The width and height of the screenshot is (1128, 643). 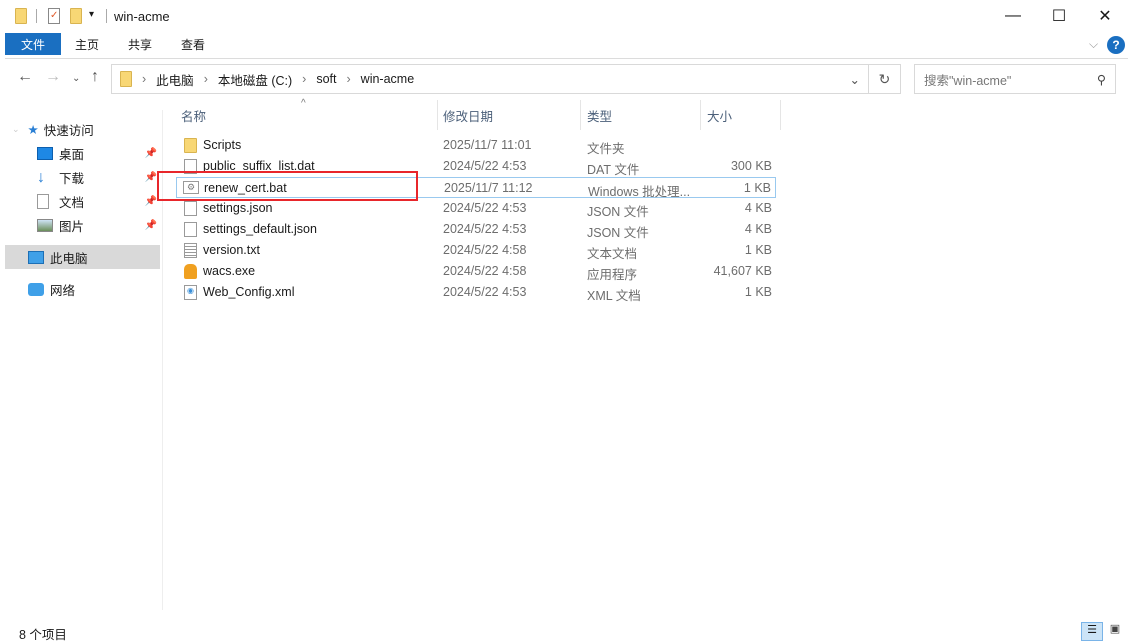 What do you see at coordinates (45, 153) in the screenshot?
I see `desktop-icon` at bounding box center [45, 153].